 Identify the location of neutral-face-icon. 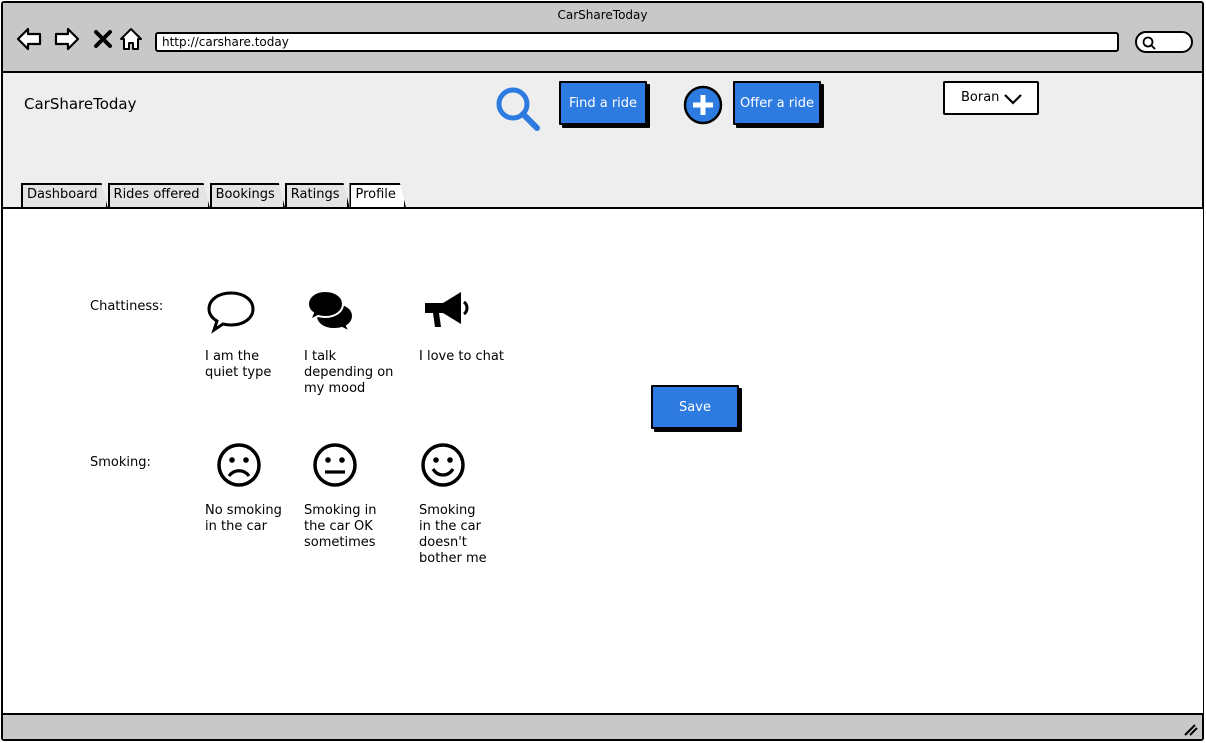
(335, 465).